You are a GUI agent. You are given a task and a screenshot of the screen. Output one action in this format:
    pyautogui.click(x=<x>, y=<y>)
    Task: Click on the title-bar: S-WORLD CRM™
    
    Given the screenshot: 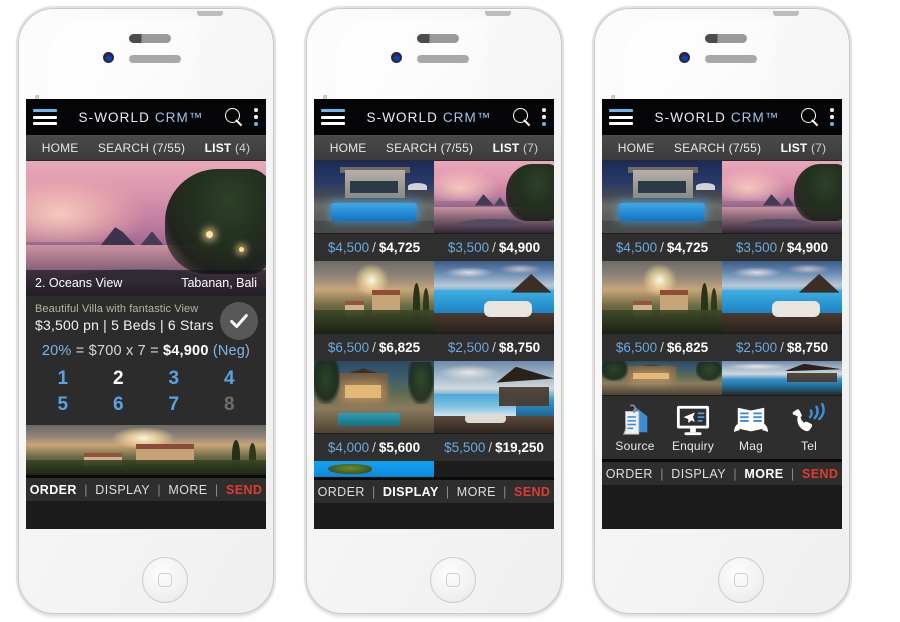 What is the action you would take?
    pyautogui.click(x=146, y=117)
    